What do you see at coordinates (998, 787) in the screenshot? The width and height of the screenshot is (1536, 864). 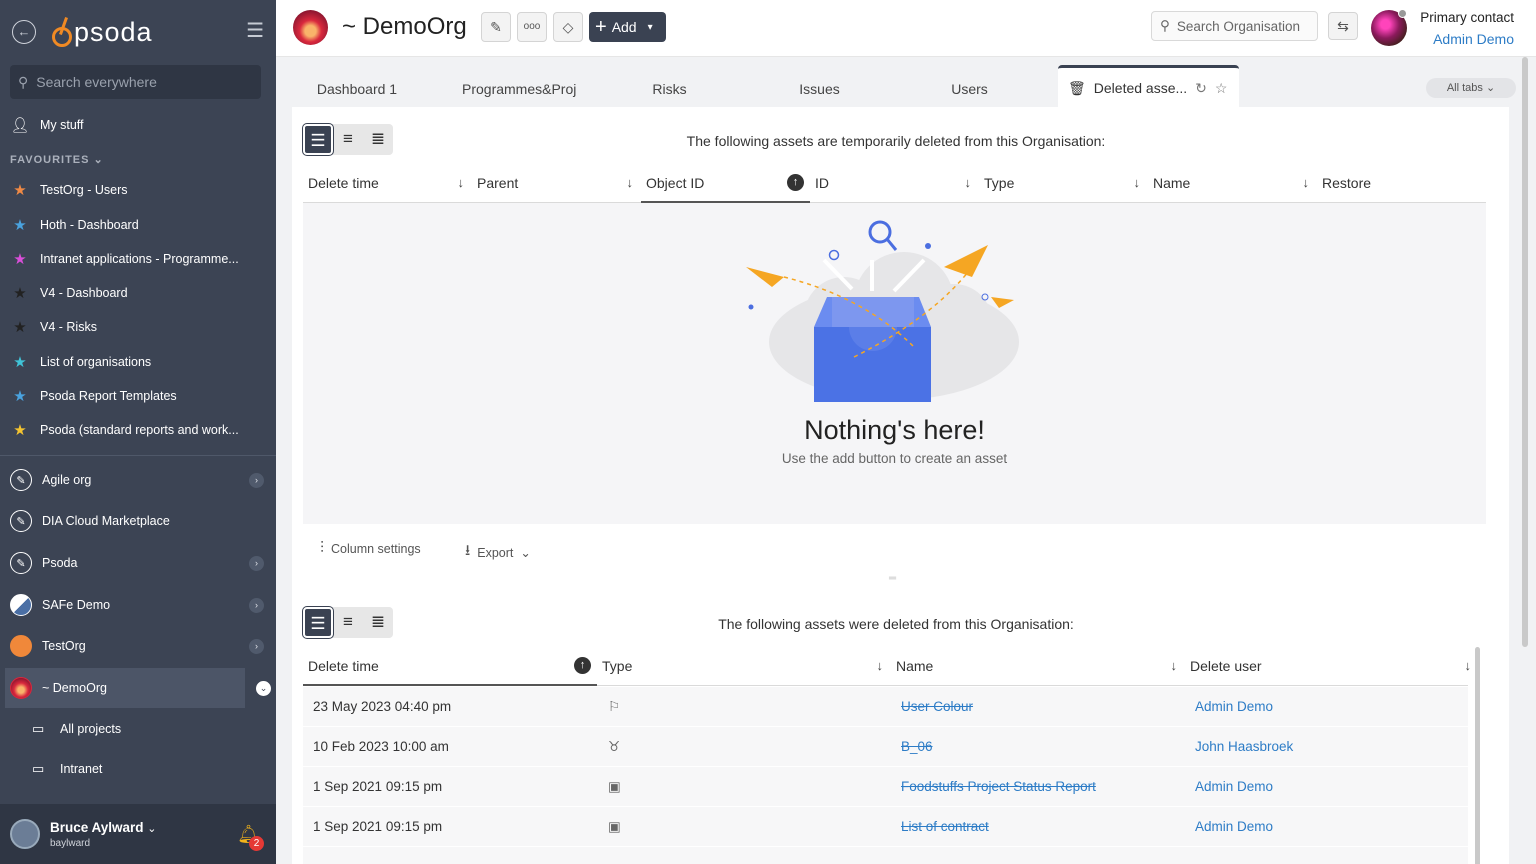 I see `cell-name-link: Foodstuffs Project Status Report` at bounding box center [998, 787].